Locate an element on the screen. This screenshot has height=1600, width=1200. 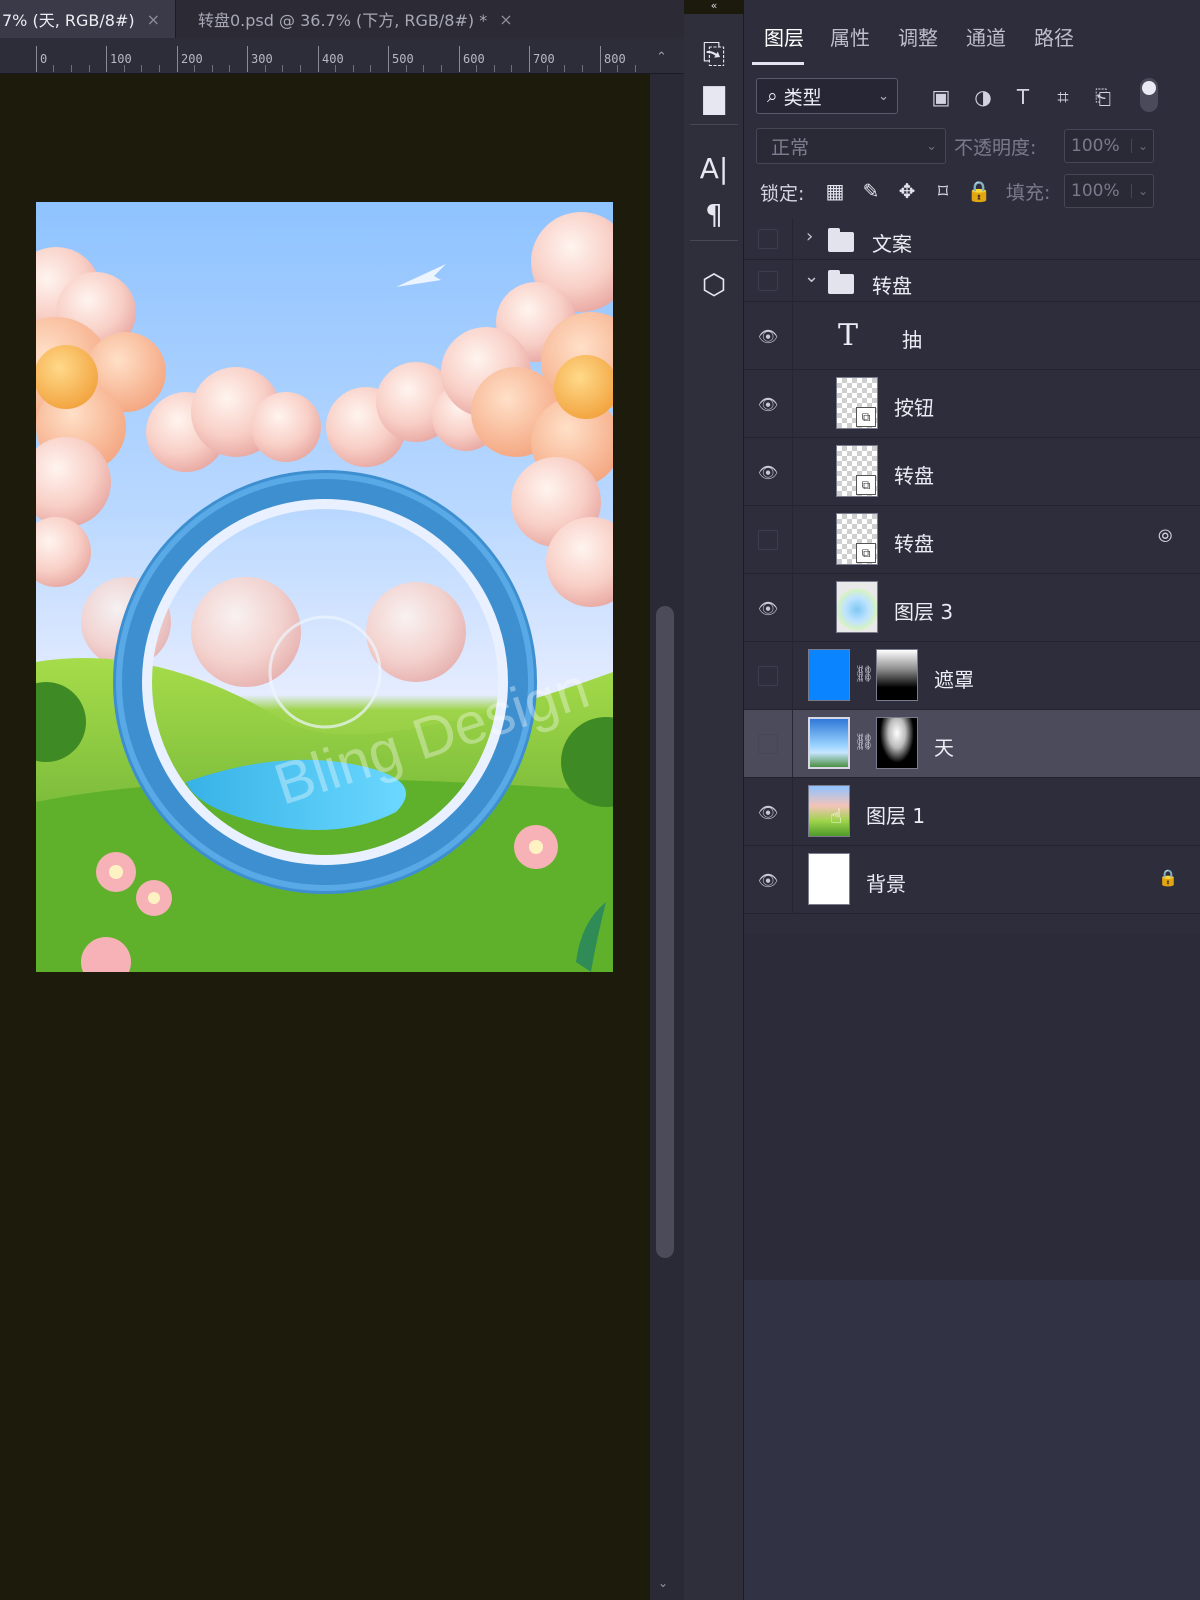
scrollbar-thumb is located at coordinates (665, 932).